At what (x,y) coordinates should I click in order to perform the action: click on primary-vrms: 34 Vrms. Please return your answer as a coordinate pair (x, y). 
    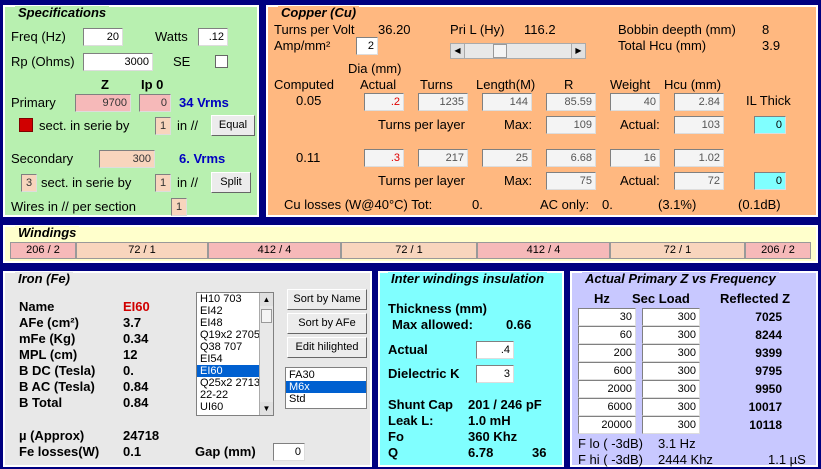
    Looking at the image, I should click on (204, 102).